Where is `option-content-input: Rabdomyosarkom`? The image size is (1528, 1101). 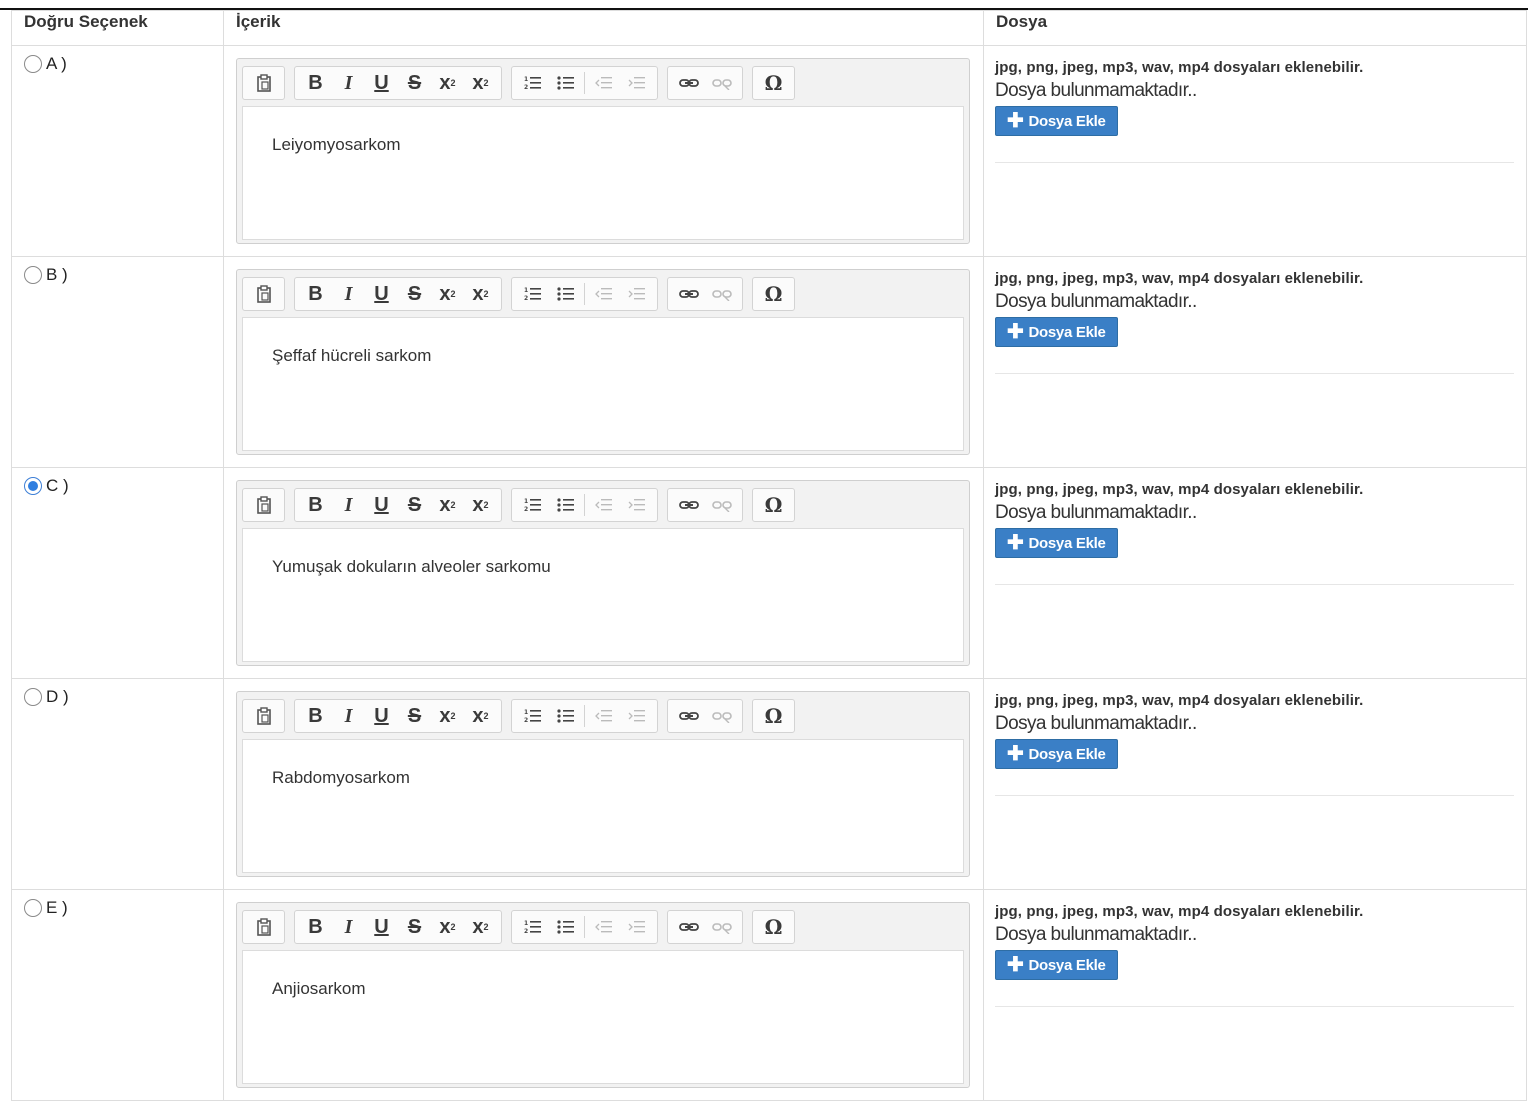
option-content-input: Rabdomyosarkom is located at coordinates (603, 806).